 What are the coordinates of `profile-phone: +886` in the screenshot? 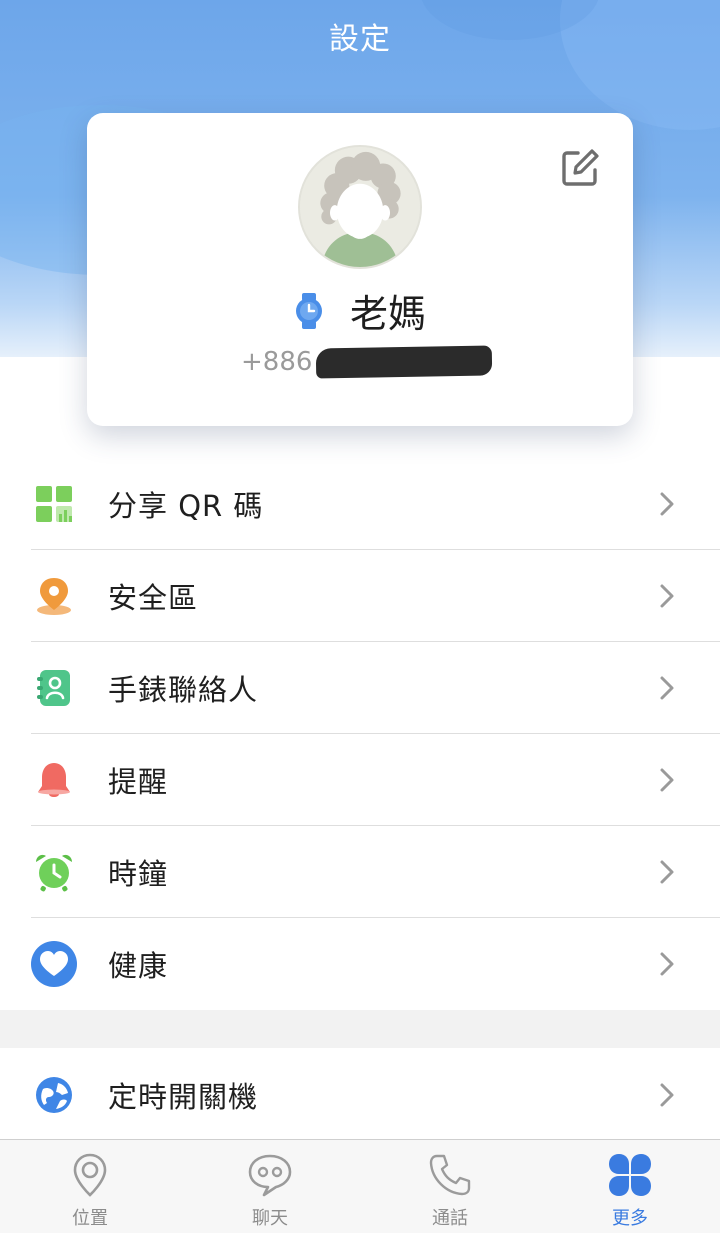 It's located at (367, 362).